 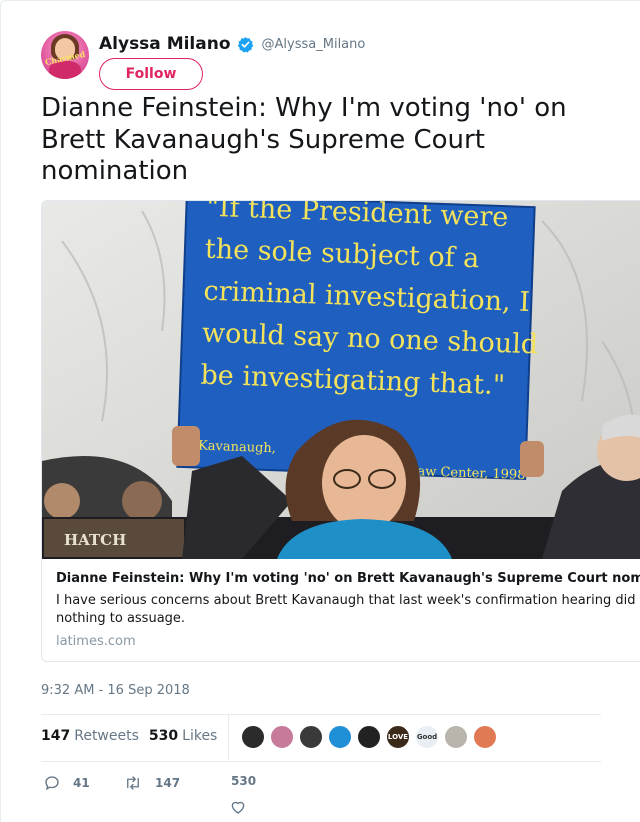 What do you see at coordinates (106, 736) in the screenshot?
I see `retweets-label: Retweets` at bounding box center [106, 736].